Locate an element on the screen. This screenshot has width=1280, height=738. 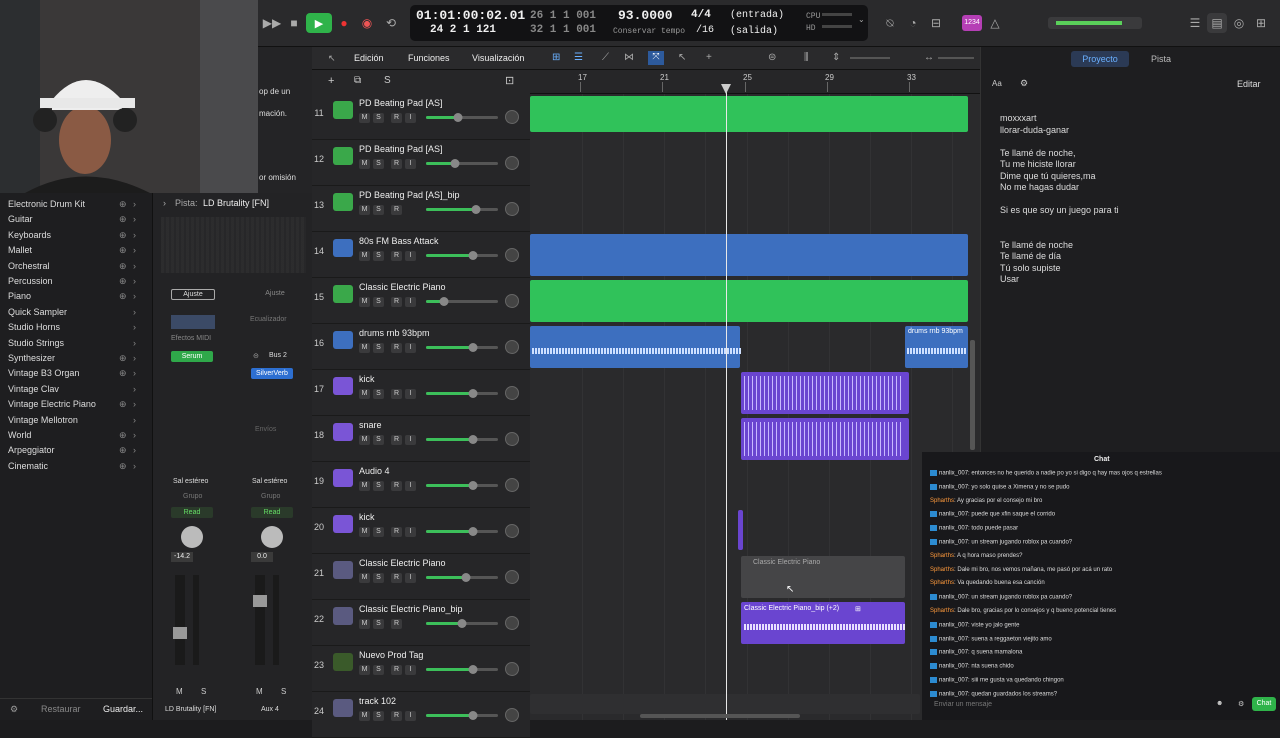
horizontal-zoom-icon: ↔ is located at coordinates (929, 57).